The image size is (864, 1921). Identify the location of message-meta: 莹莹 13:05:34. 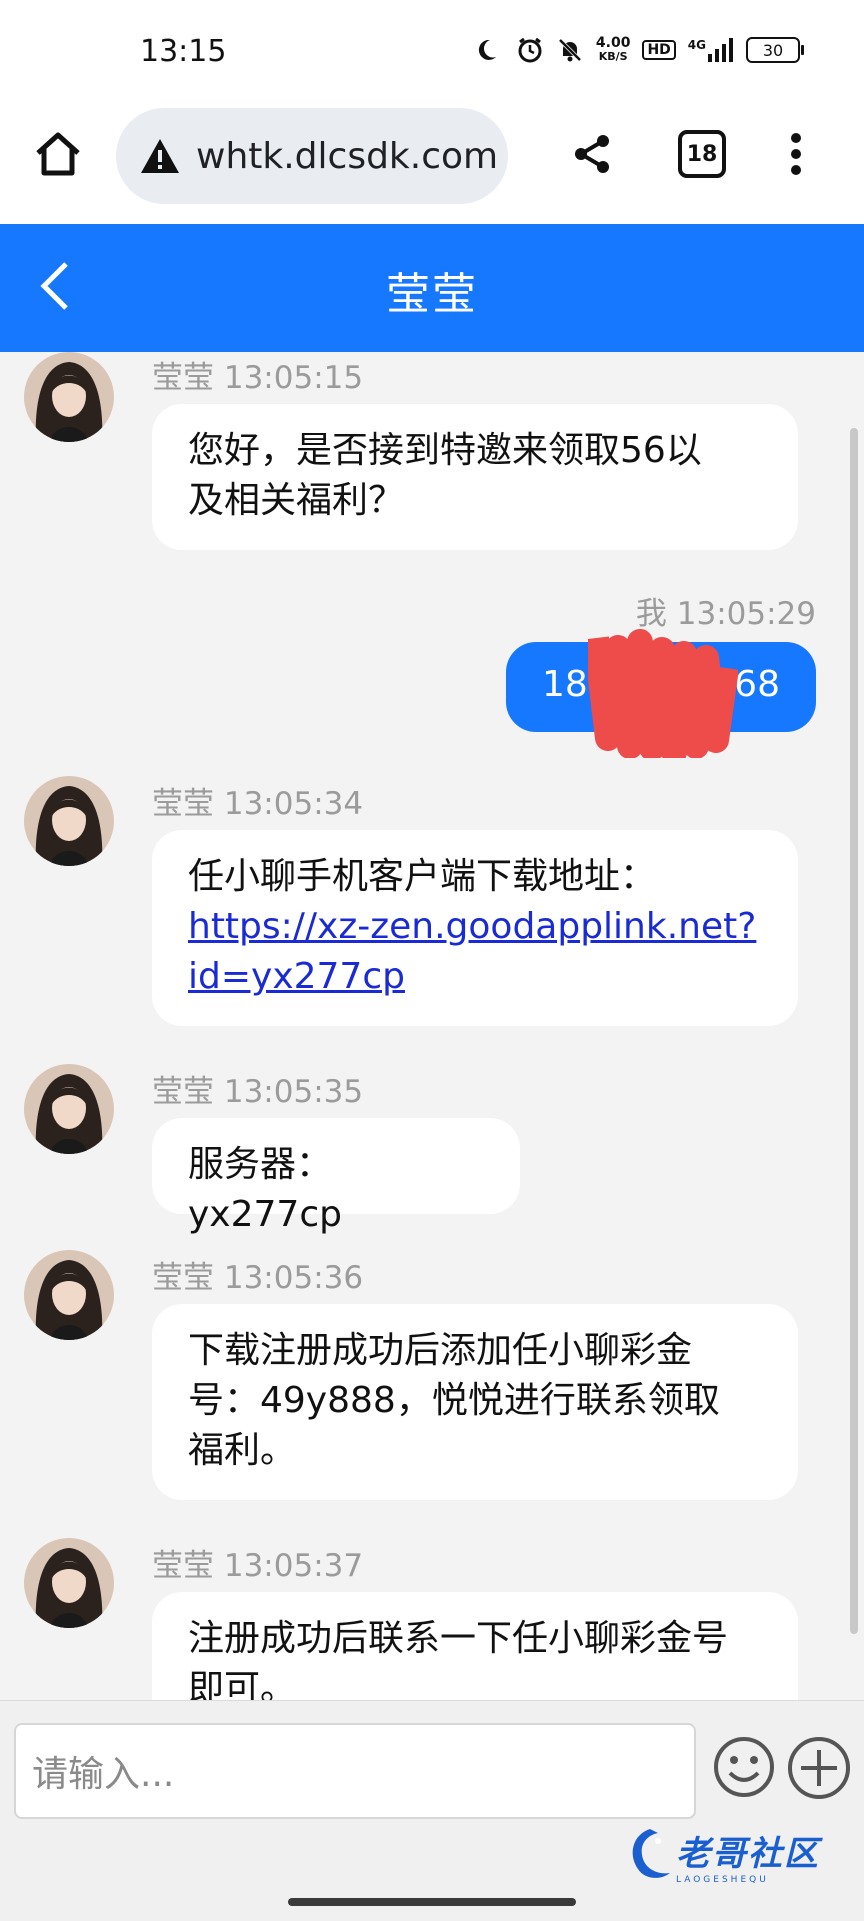
(258, 804).